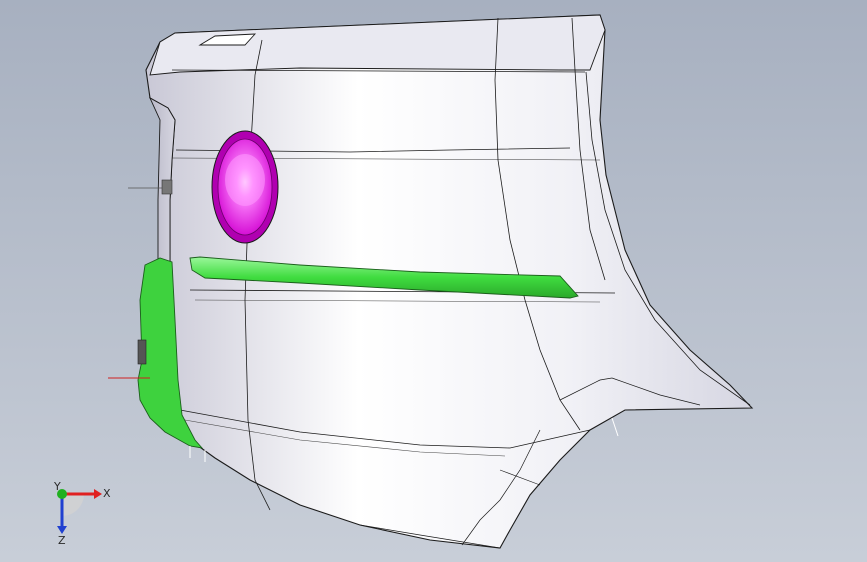 This screenshot has height=562, width=867. Describe the element at coordinates (62, 540) in the screenshot. I see `z-axis-label: Z` at that location.